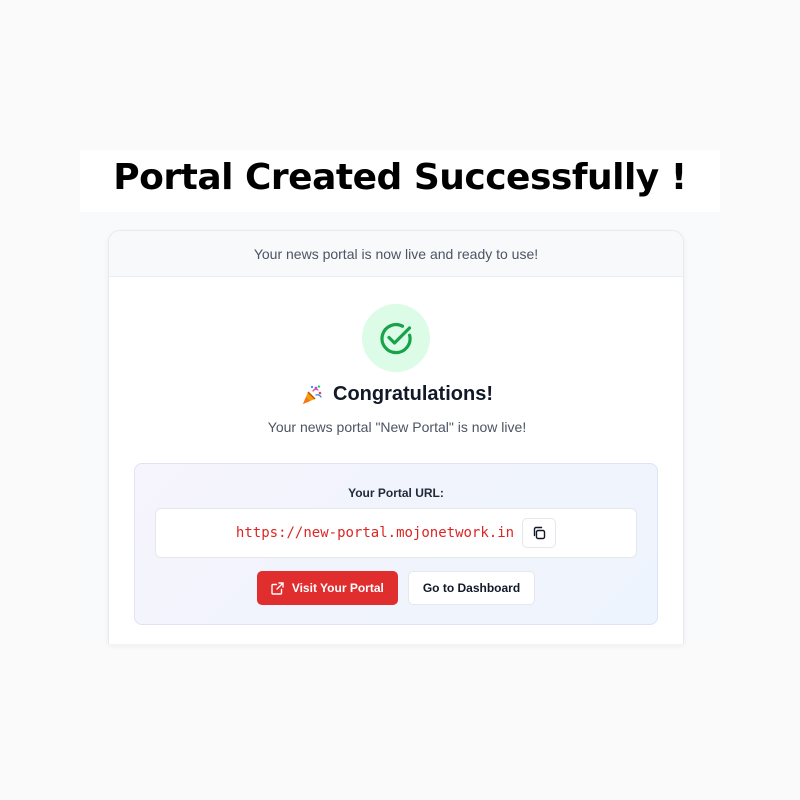  I want to click on page-headline: Portal Created Successfully !, so click(400, 177).